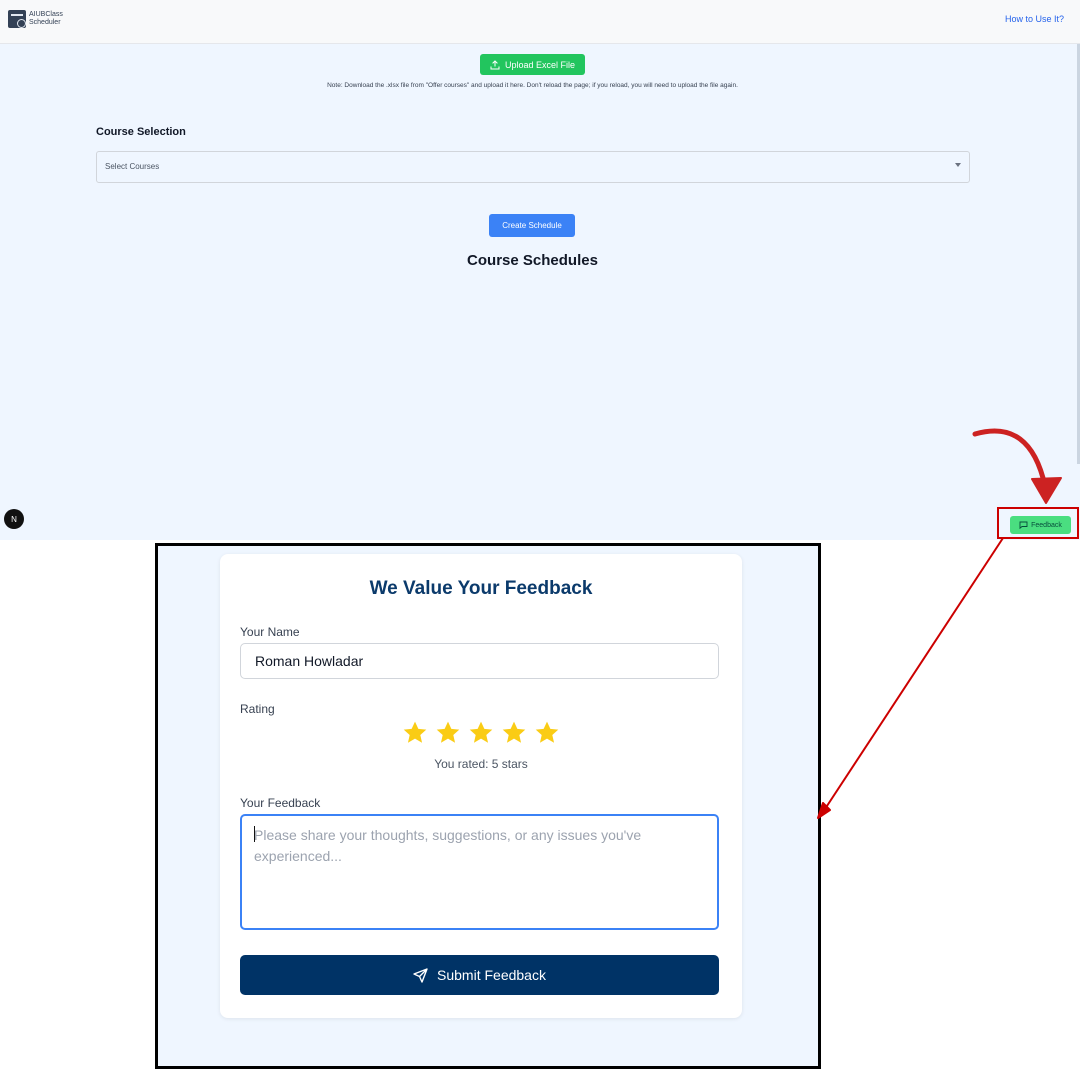  Describe the element at coordinates (14, 519) in the screenshot. I see `next-badge: N` at that location.